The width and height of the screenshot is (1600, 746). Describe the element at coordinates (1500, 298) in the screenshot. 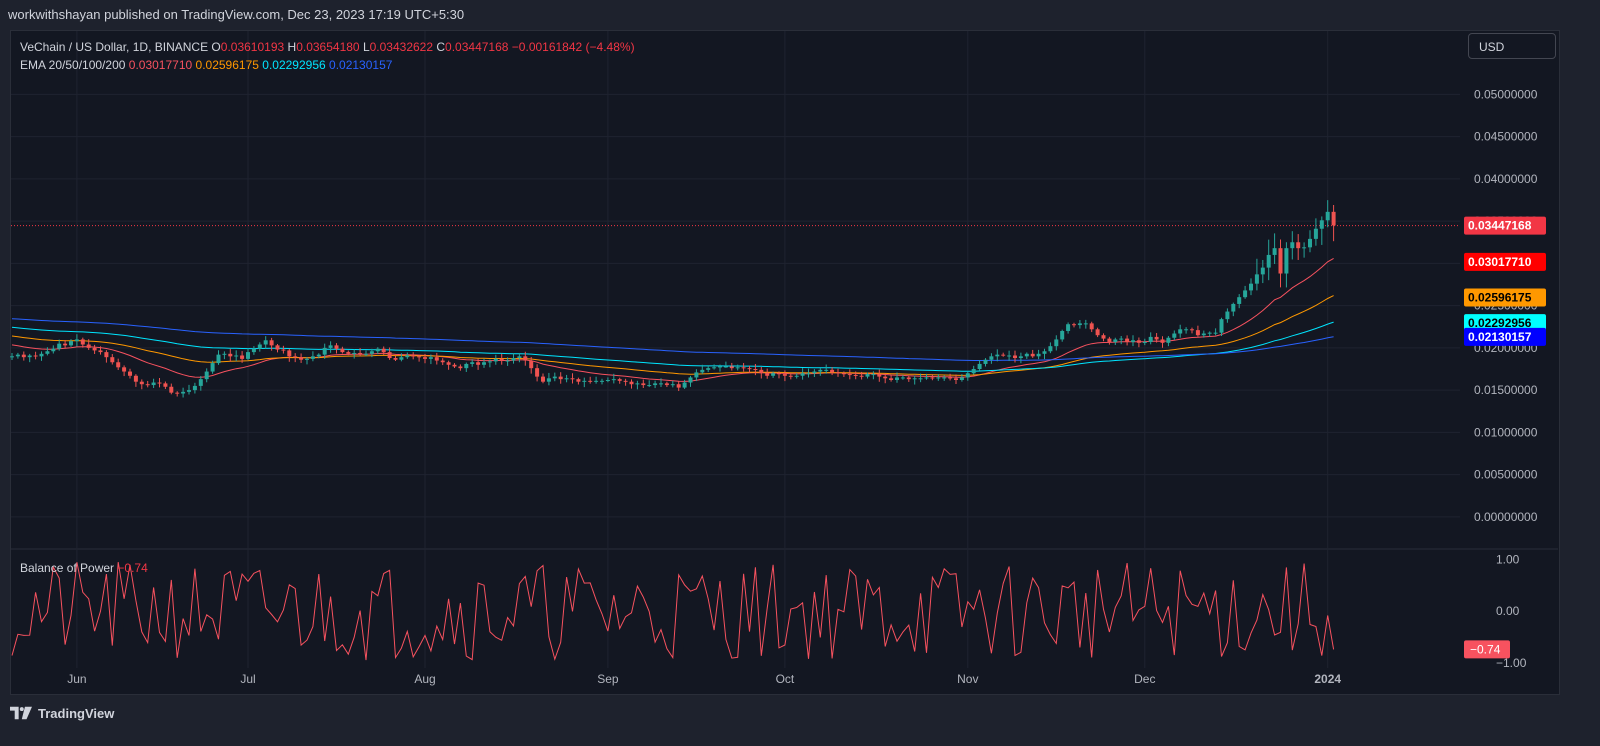

I see `price-label-text: 0.02596175` at that location.